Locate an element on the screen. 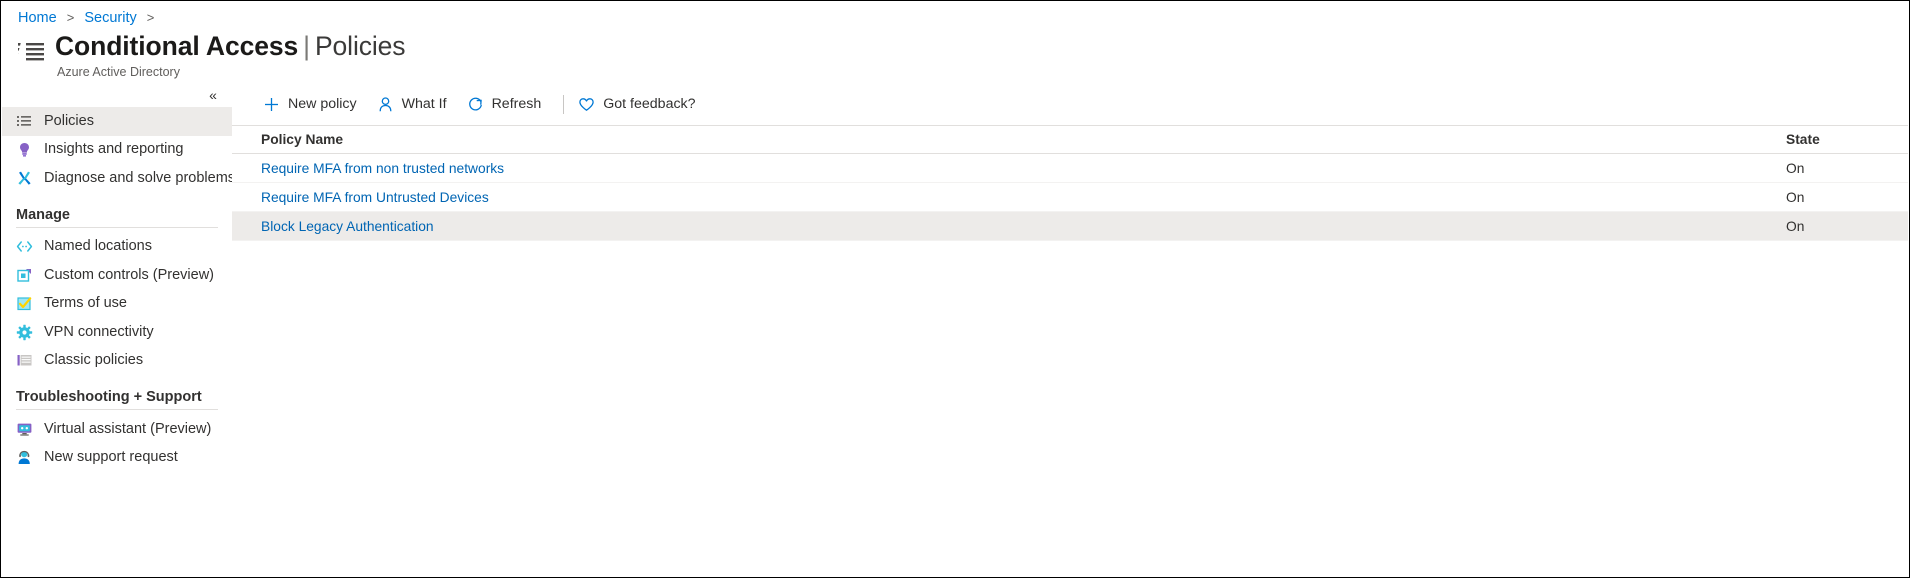 Image resolution: width=1910 pixels, height=578 pixels. sidebar-item-label: Custom controls (Preview) is located at coordinates (129, 274).